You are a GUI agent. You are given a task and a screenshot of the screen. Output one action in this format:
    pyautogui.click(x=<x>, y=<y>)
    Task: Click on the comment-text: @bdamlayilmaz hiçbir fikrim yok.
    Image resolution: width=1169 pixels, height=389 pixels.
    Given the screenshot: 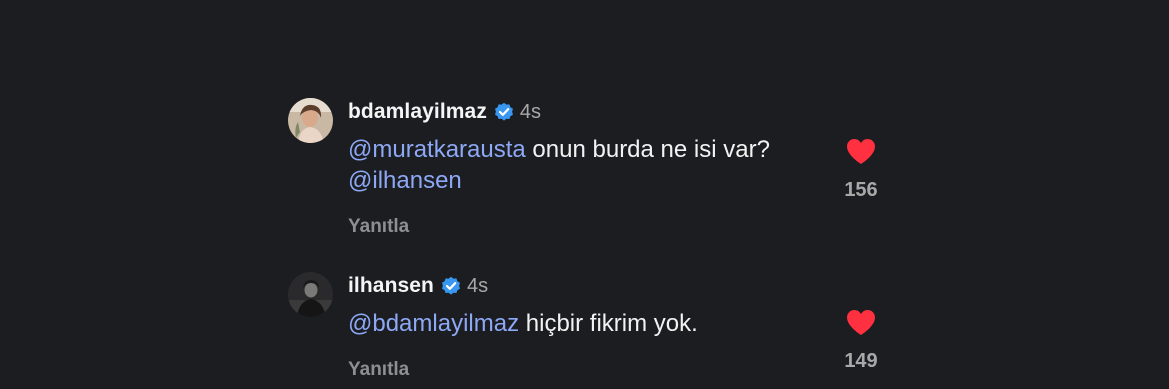 What is the action you would take?
    pyautogui.click(x=568, y=323)
    